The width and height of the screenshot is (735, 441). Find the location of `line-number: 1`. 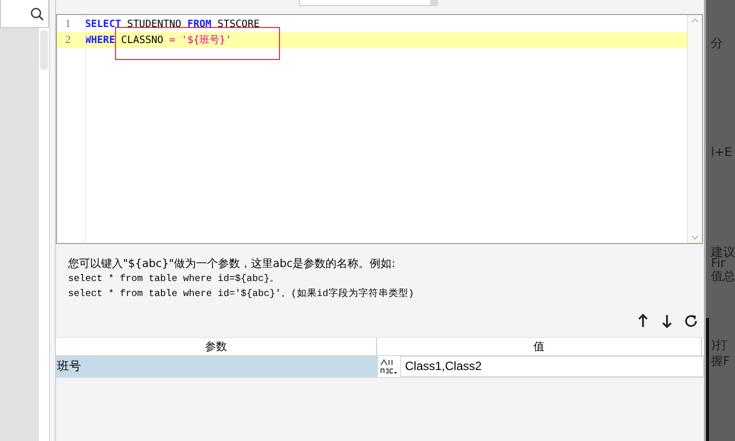

line-number: 1 is located at coordinates (68, 24).